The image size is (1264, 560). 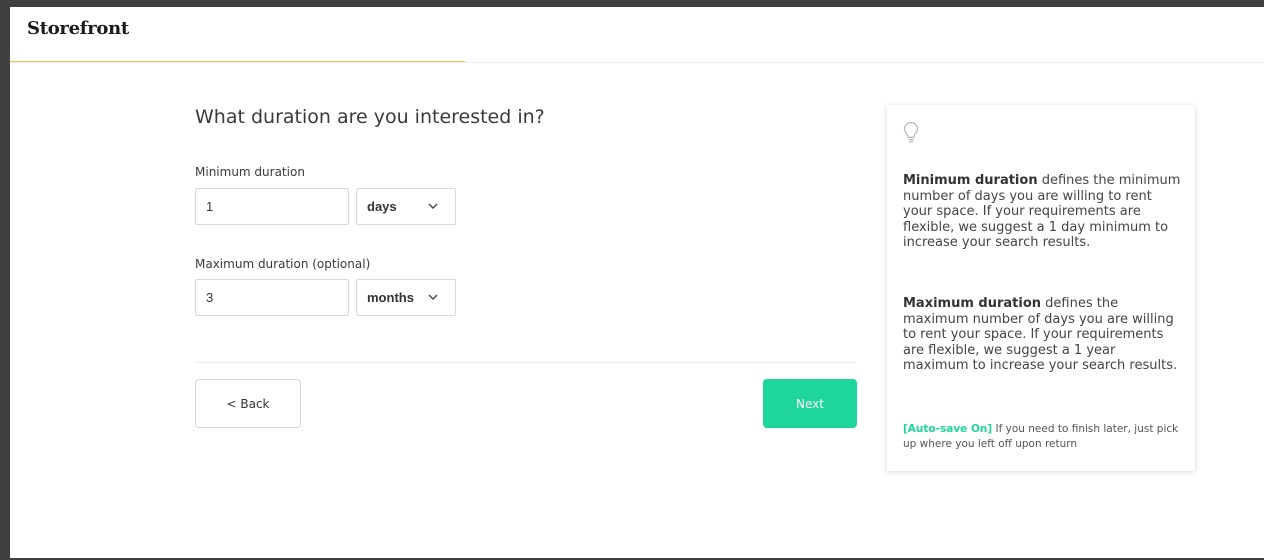 I want to click on maximum-duration-unit-select: months, so click(x=406, y=297).